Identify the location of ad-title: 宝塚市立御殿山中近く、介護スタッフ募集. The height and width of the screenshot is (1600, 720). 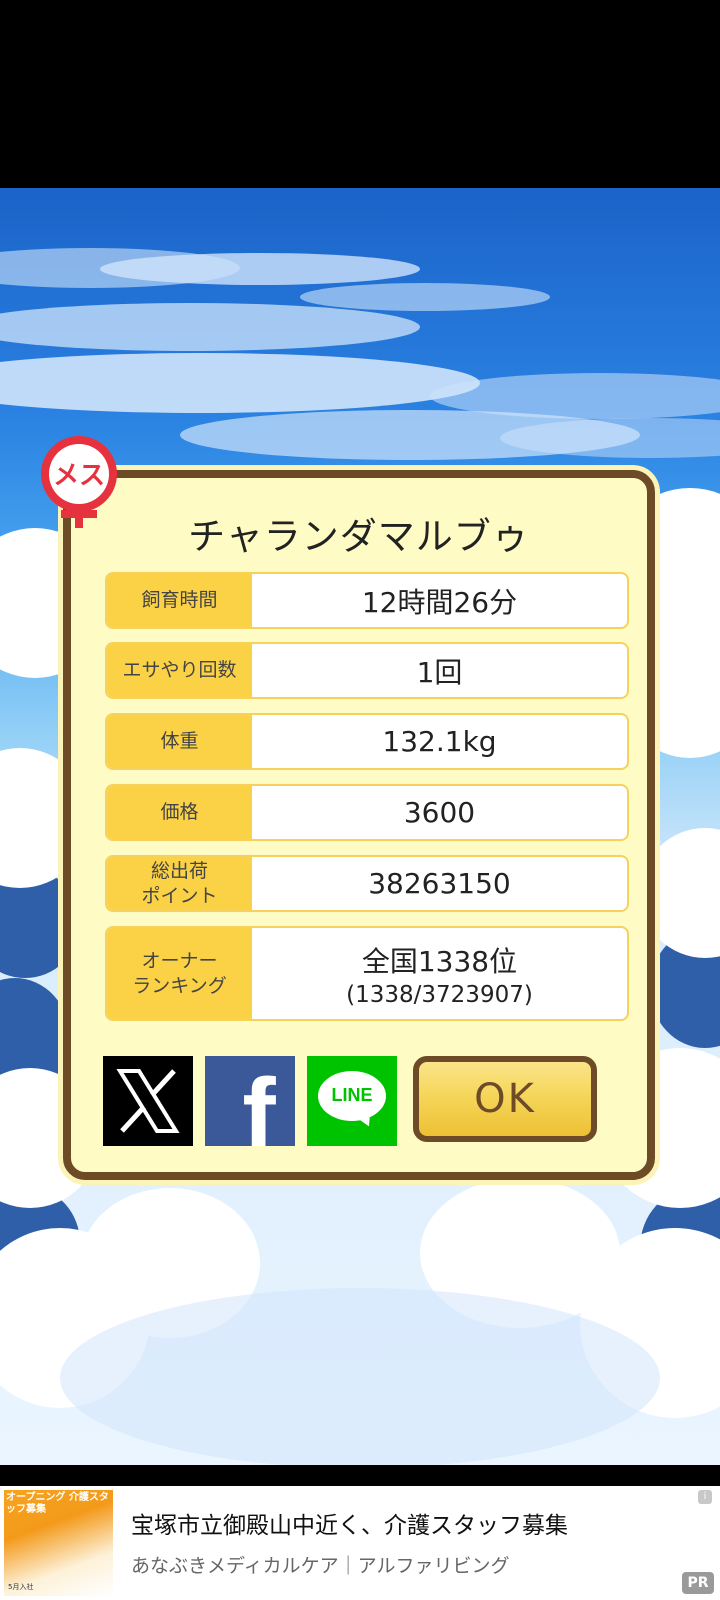
(349, 1523).